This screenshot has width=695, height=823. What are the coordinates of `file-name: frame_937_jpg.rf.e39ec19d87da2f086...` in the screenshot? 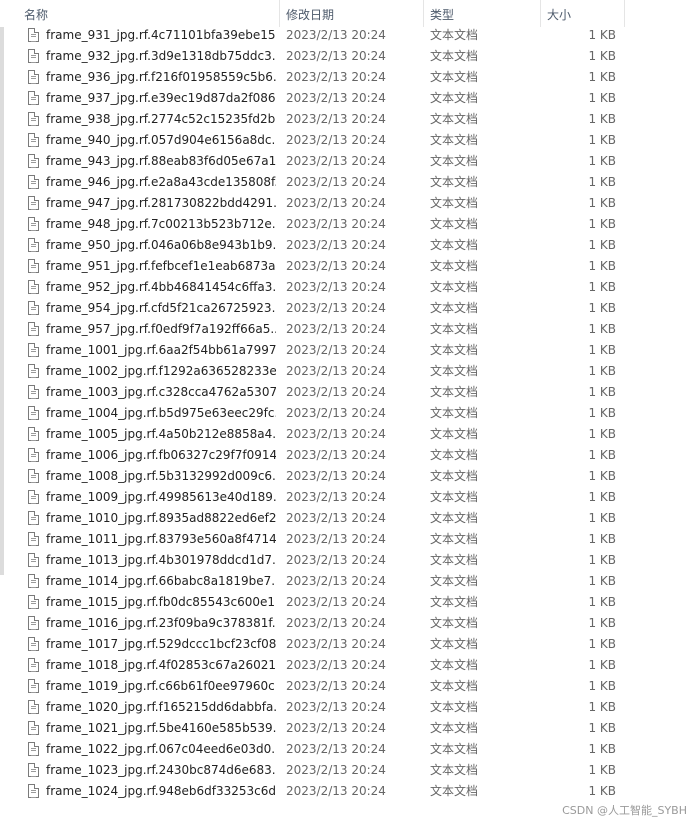 It's located at (161, 98).